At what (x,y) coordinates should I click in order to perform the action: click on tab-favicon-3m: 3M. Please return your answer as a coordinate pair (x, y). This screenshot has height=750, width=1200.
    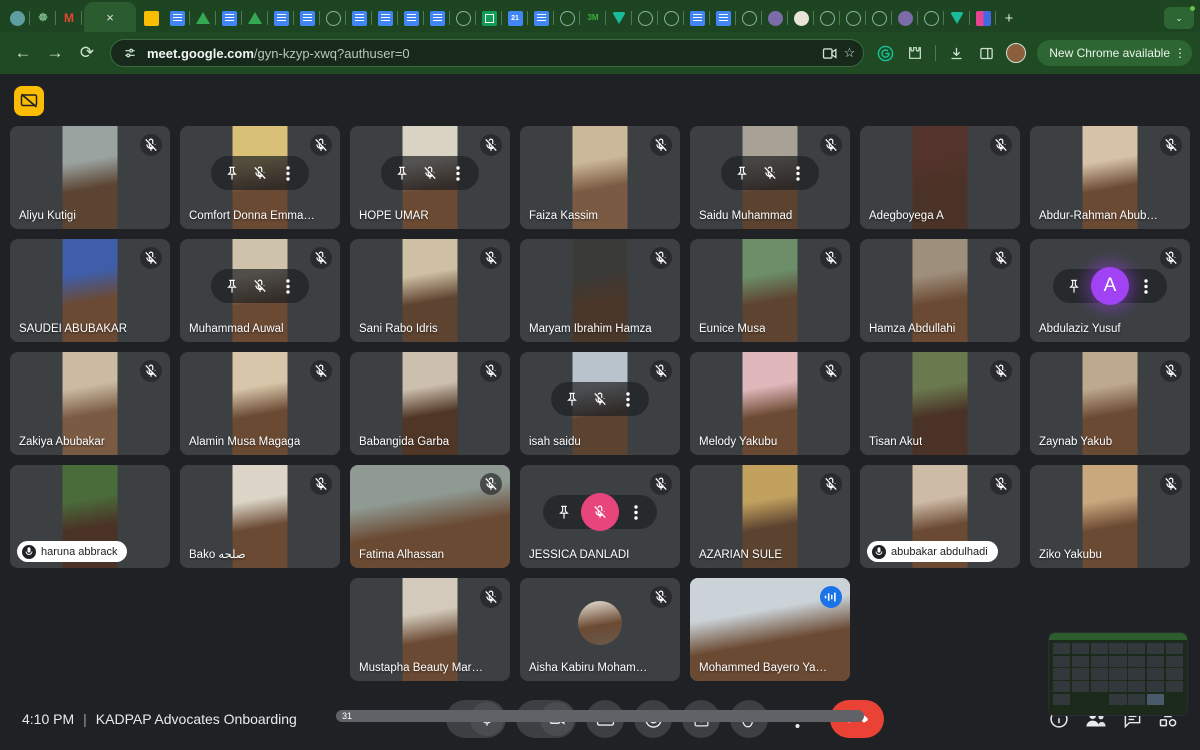
    Looking at the image, I should click on (593, 18).